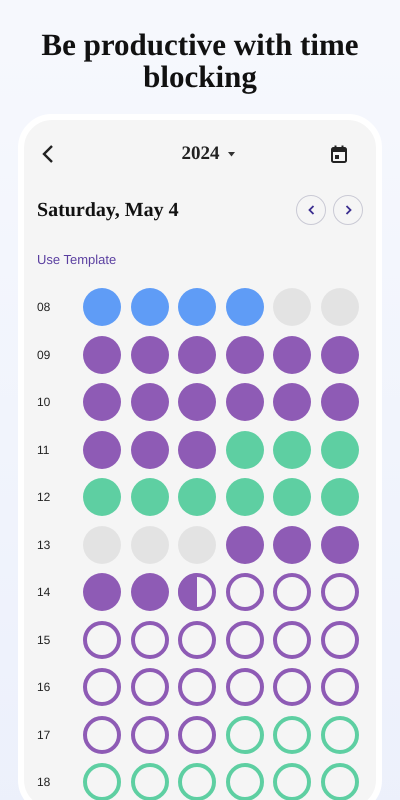 This screenshot has height=800, width=400. What do you see at coordinates (201, 154) in the screenshot?
I see `year-selector: 2024` at bounding box center [201, 154].